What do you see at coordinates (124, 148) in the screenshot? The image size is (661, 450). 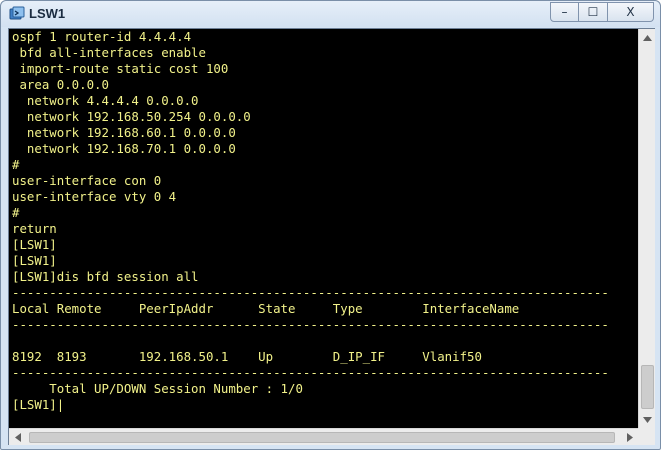 I see `terminal-line: network 192.168.70.1 0.0.0.0` at bounding box center [124, 148].